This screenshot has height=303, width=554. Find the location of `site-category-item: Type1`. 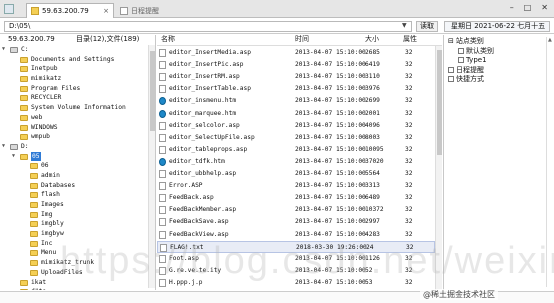

site-category-item: Type1 is located at coordinates (472, 60).